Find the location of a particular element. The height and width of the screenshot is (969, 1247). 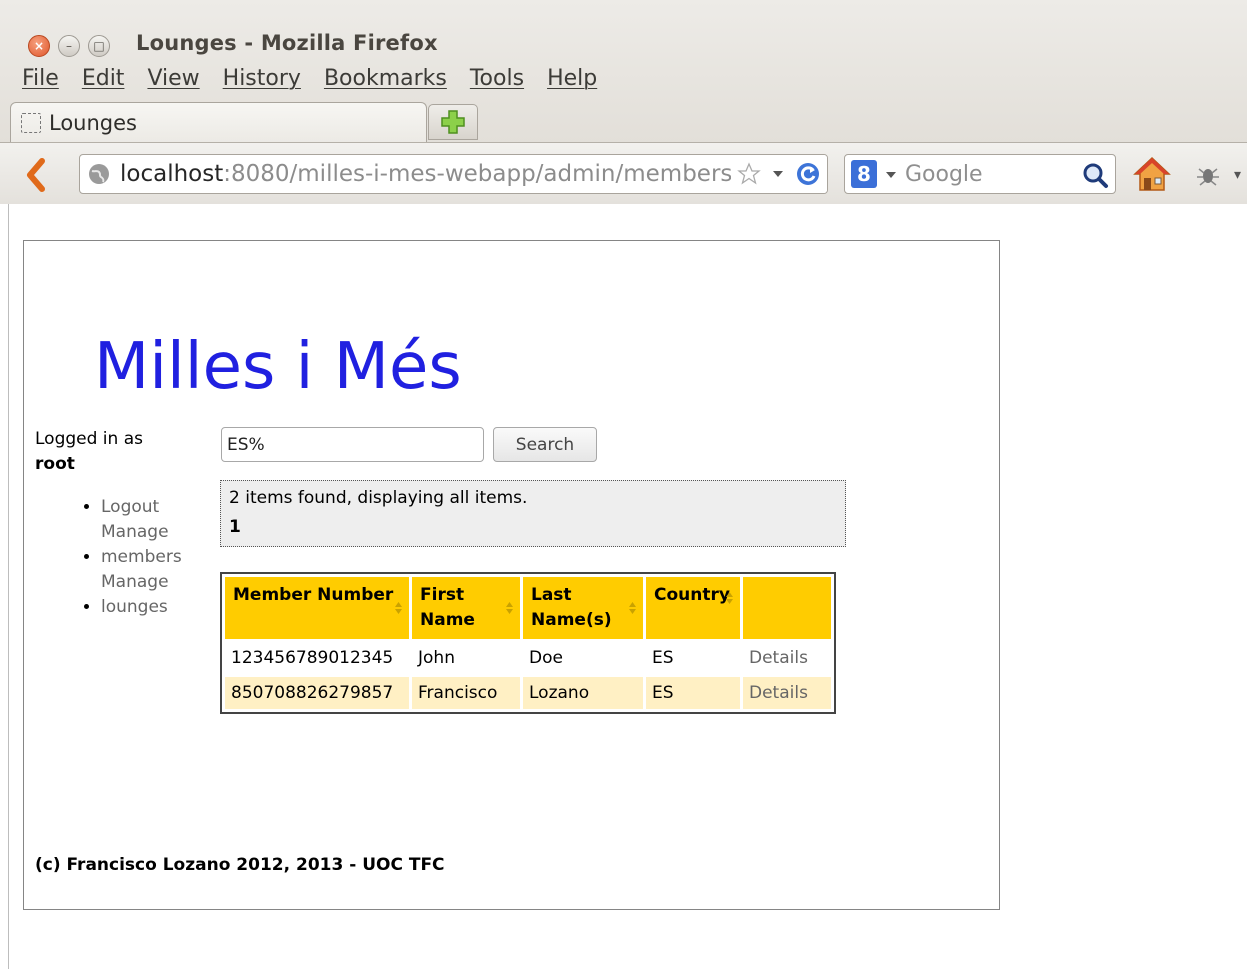

home-icon is located at coordinates (1152, 173).